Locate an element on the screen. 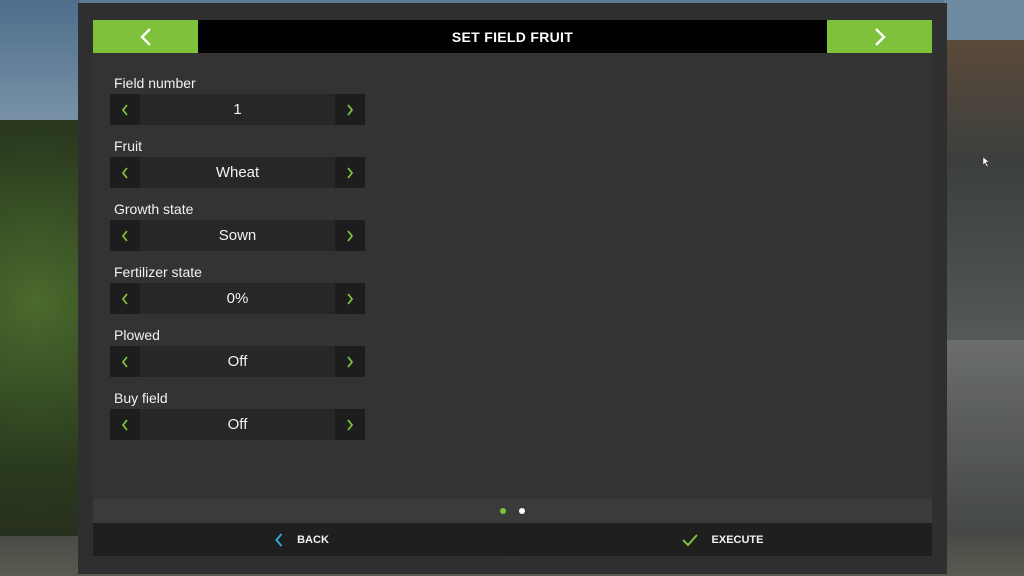  plowed-decrease-button is located at coordinates (125, 361).